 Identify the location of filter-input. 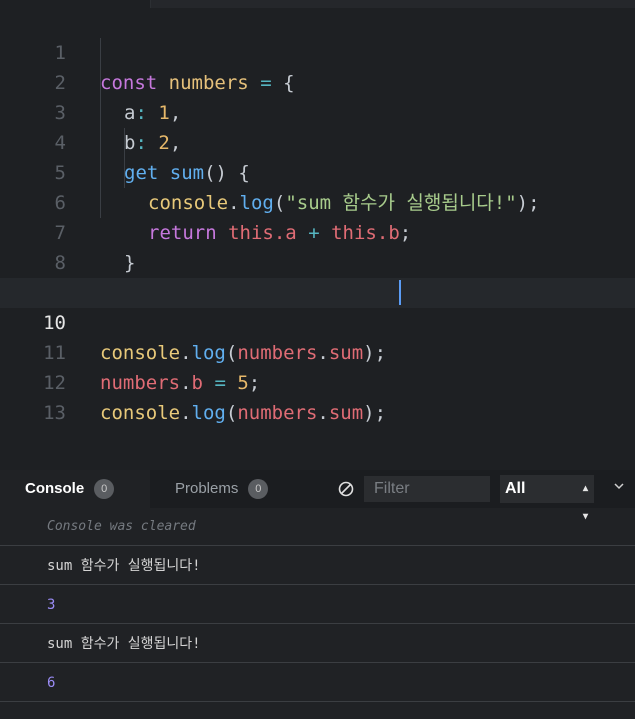
(427, 489).